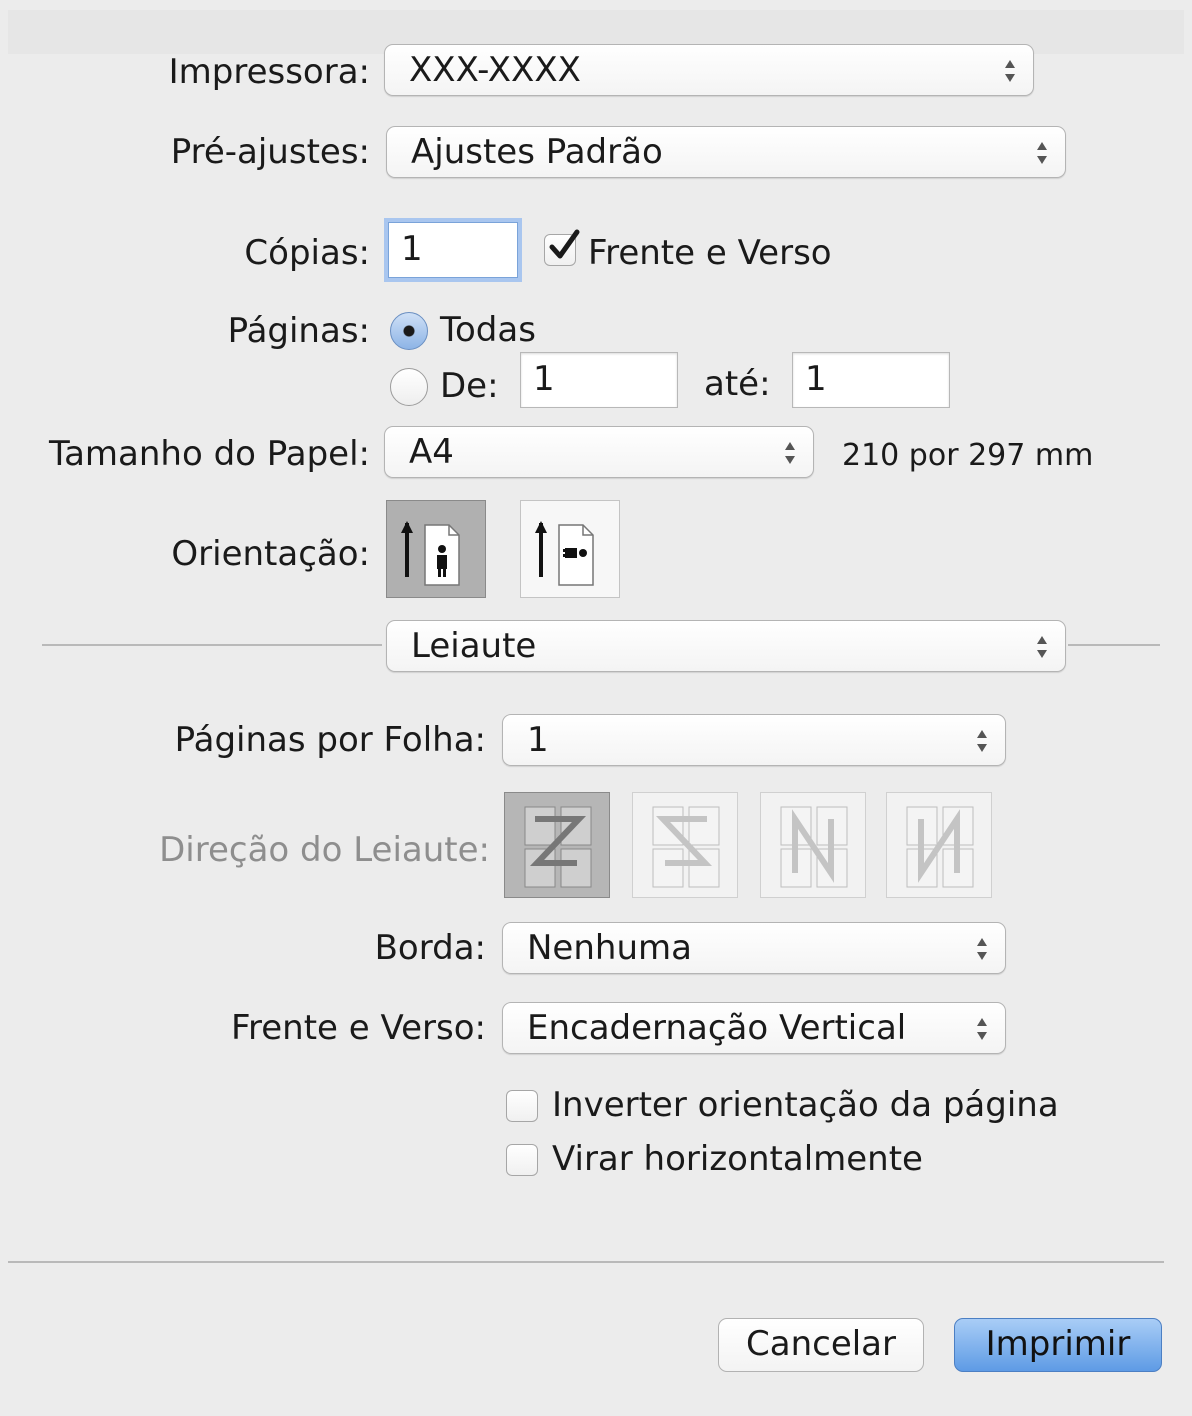 This screenshot has height=1416, width=1192. What do you see at coordinates (564, 553) in the screenshot?
I see `landscape-icon` at bounding box center [564, 553].